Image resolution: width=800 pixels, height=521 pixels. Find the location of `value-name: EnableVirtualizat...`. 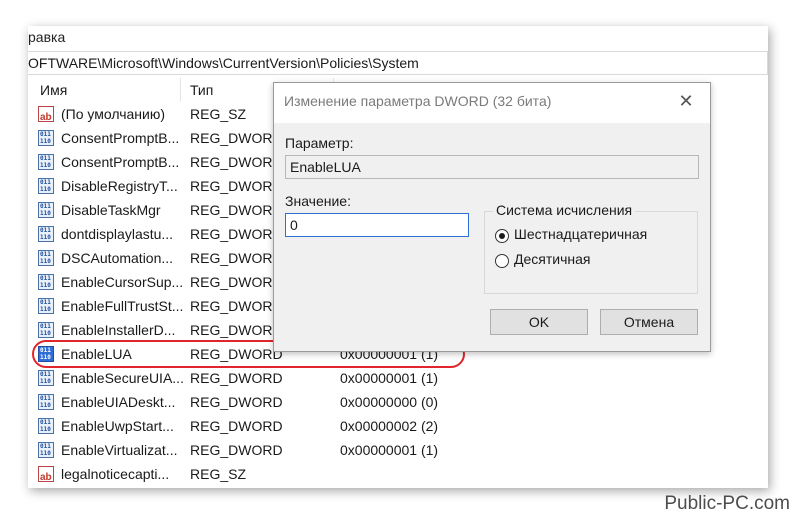

value-name: EnableVirtualizat... is located at coordinates (119, 450).